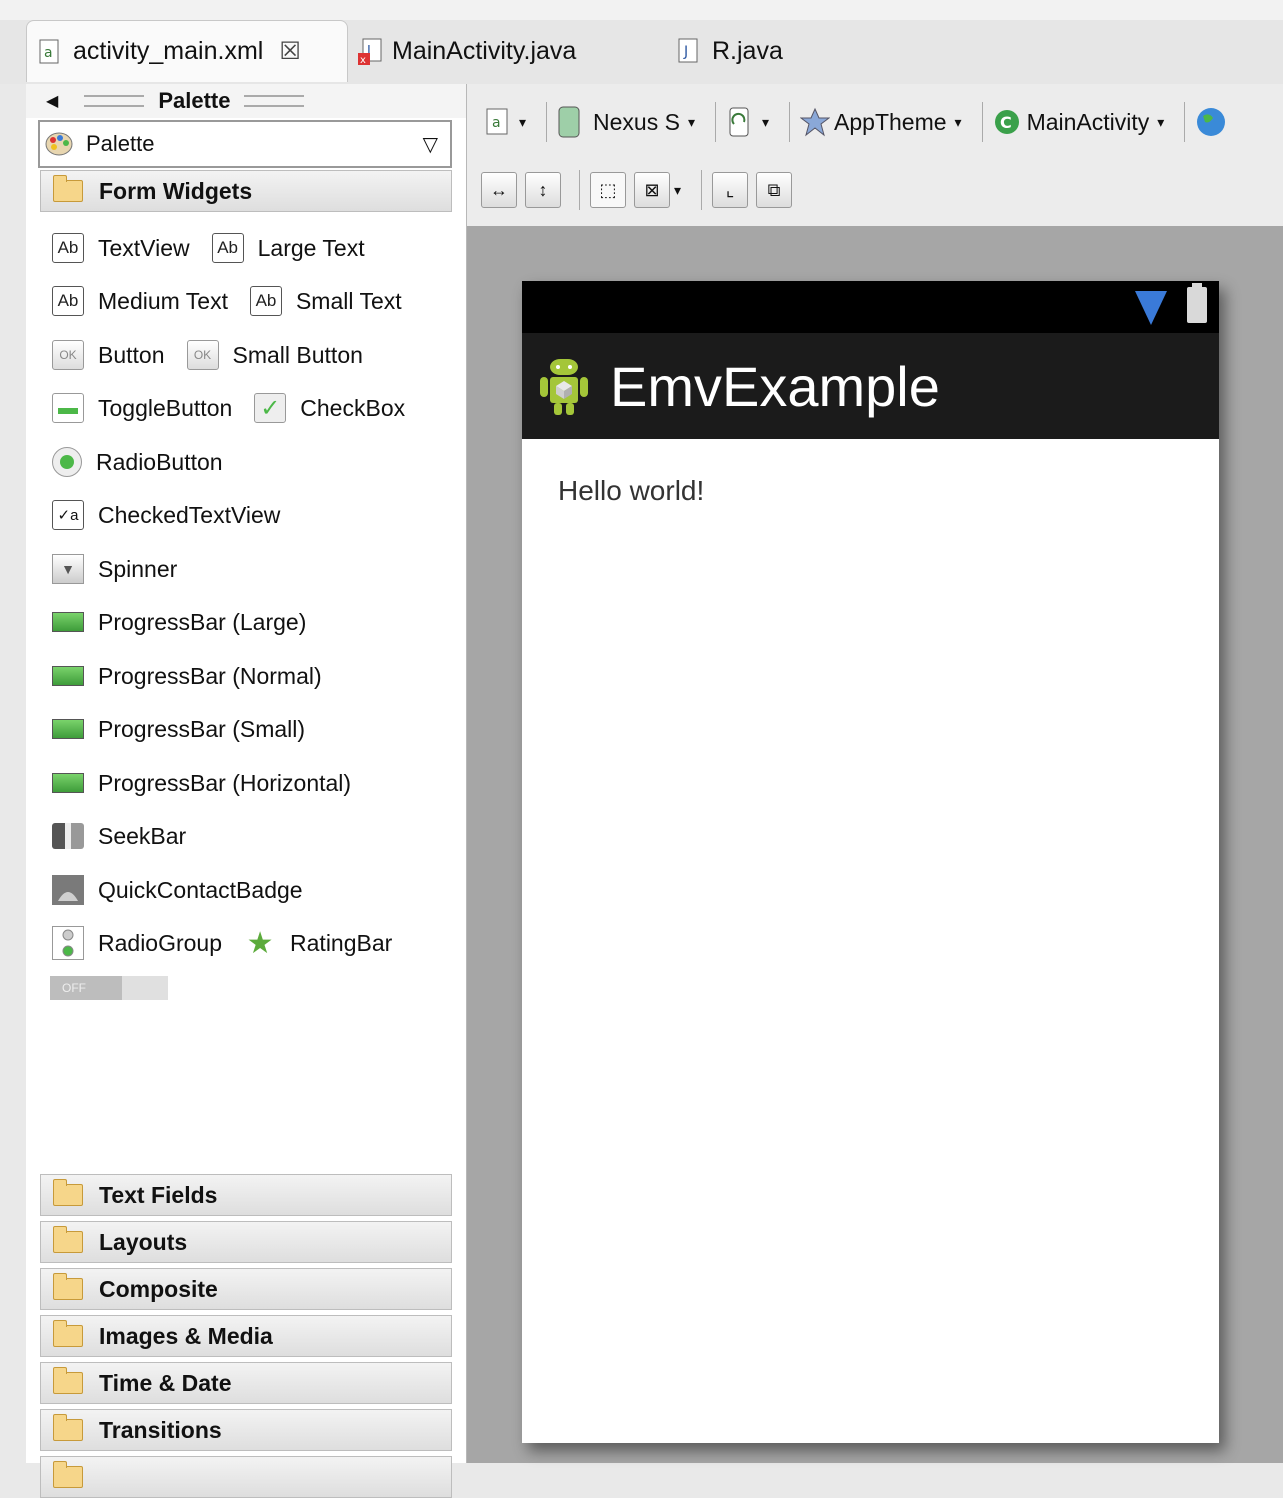 The height and width of the screenshot is (1498, 1283). I want to click on widget-label: Small Button, so click(297, 354).